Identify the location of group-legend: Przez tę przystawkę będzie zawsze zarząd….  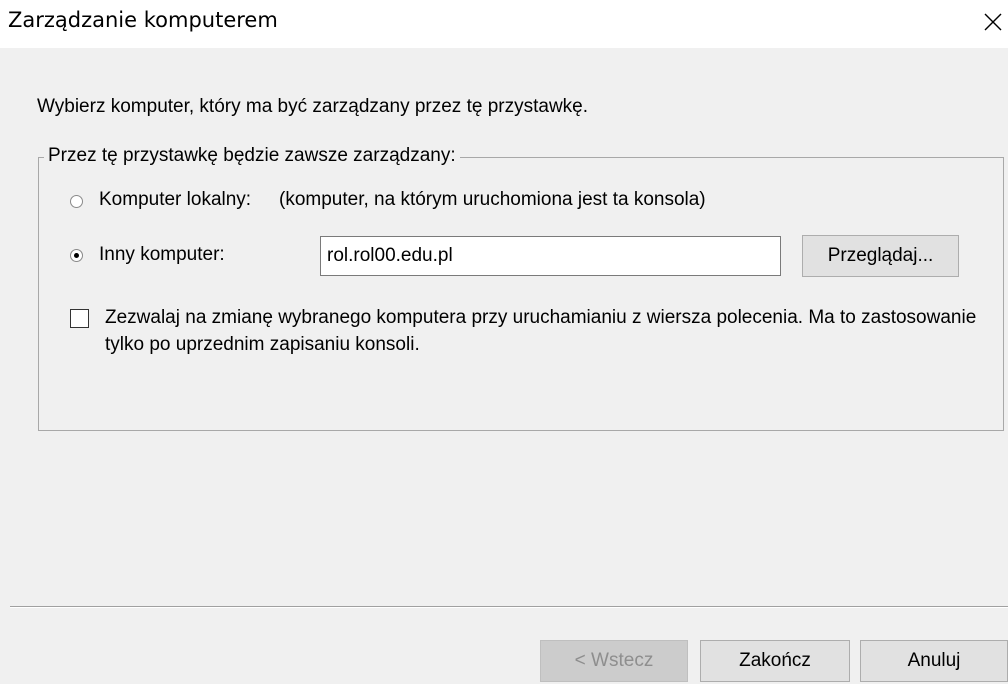
(252, 156).